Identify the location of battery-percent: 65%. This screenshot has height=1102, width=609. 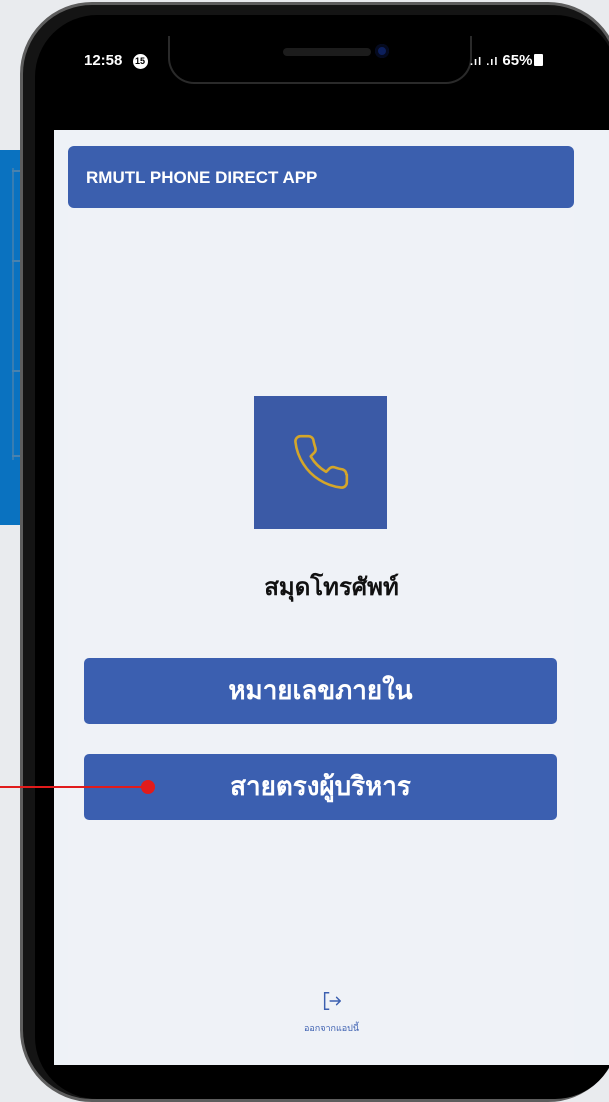
(517, 60).